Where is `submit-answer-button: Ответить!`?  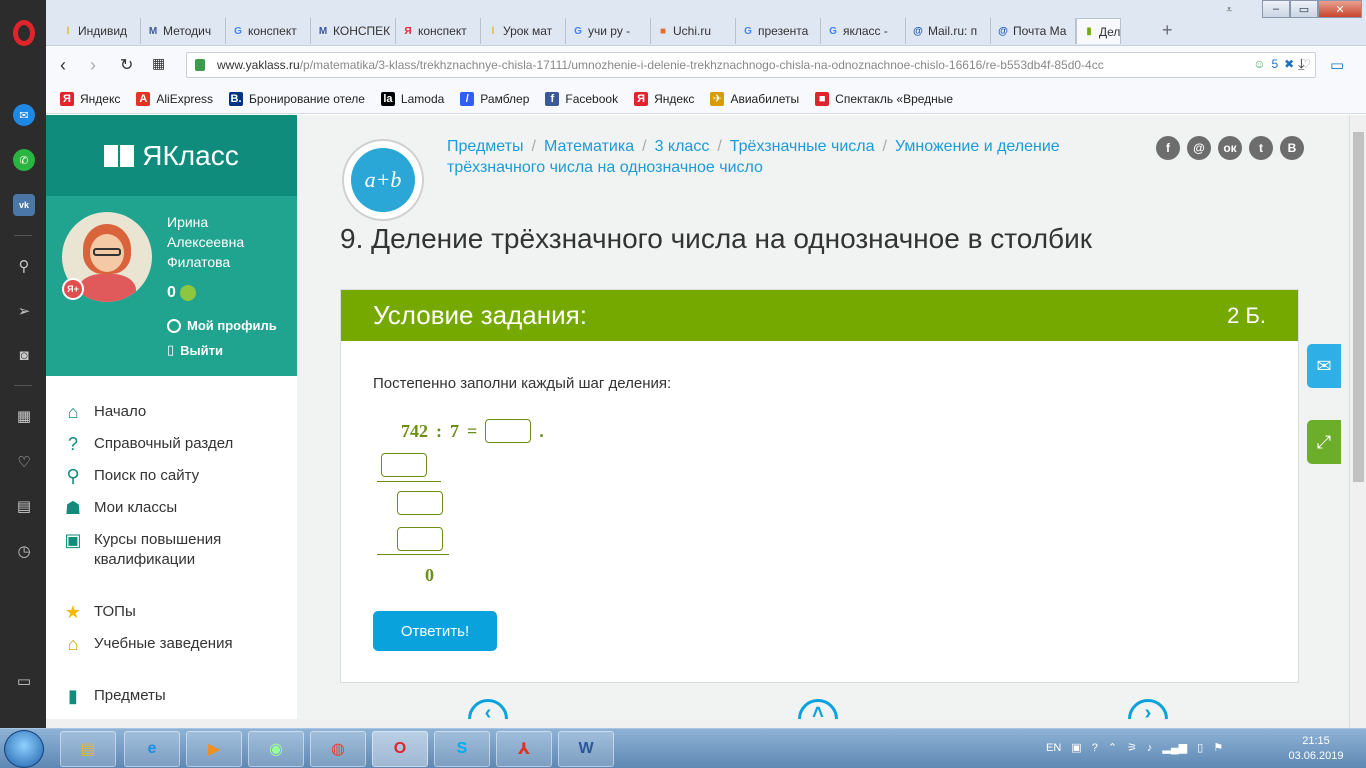
submit-answer-button: Ответить! is located at coordinates (435, 631).